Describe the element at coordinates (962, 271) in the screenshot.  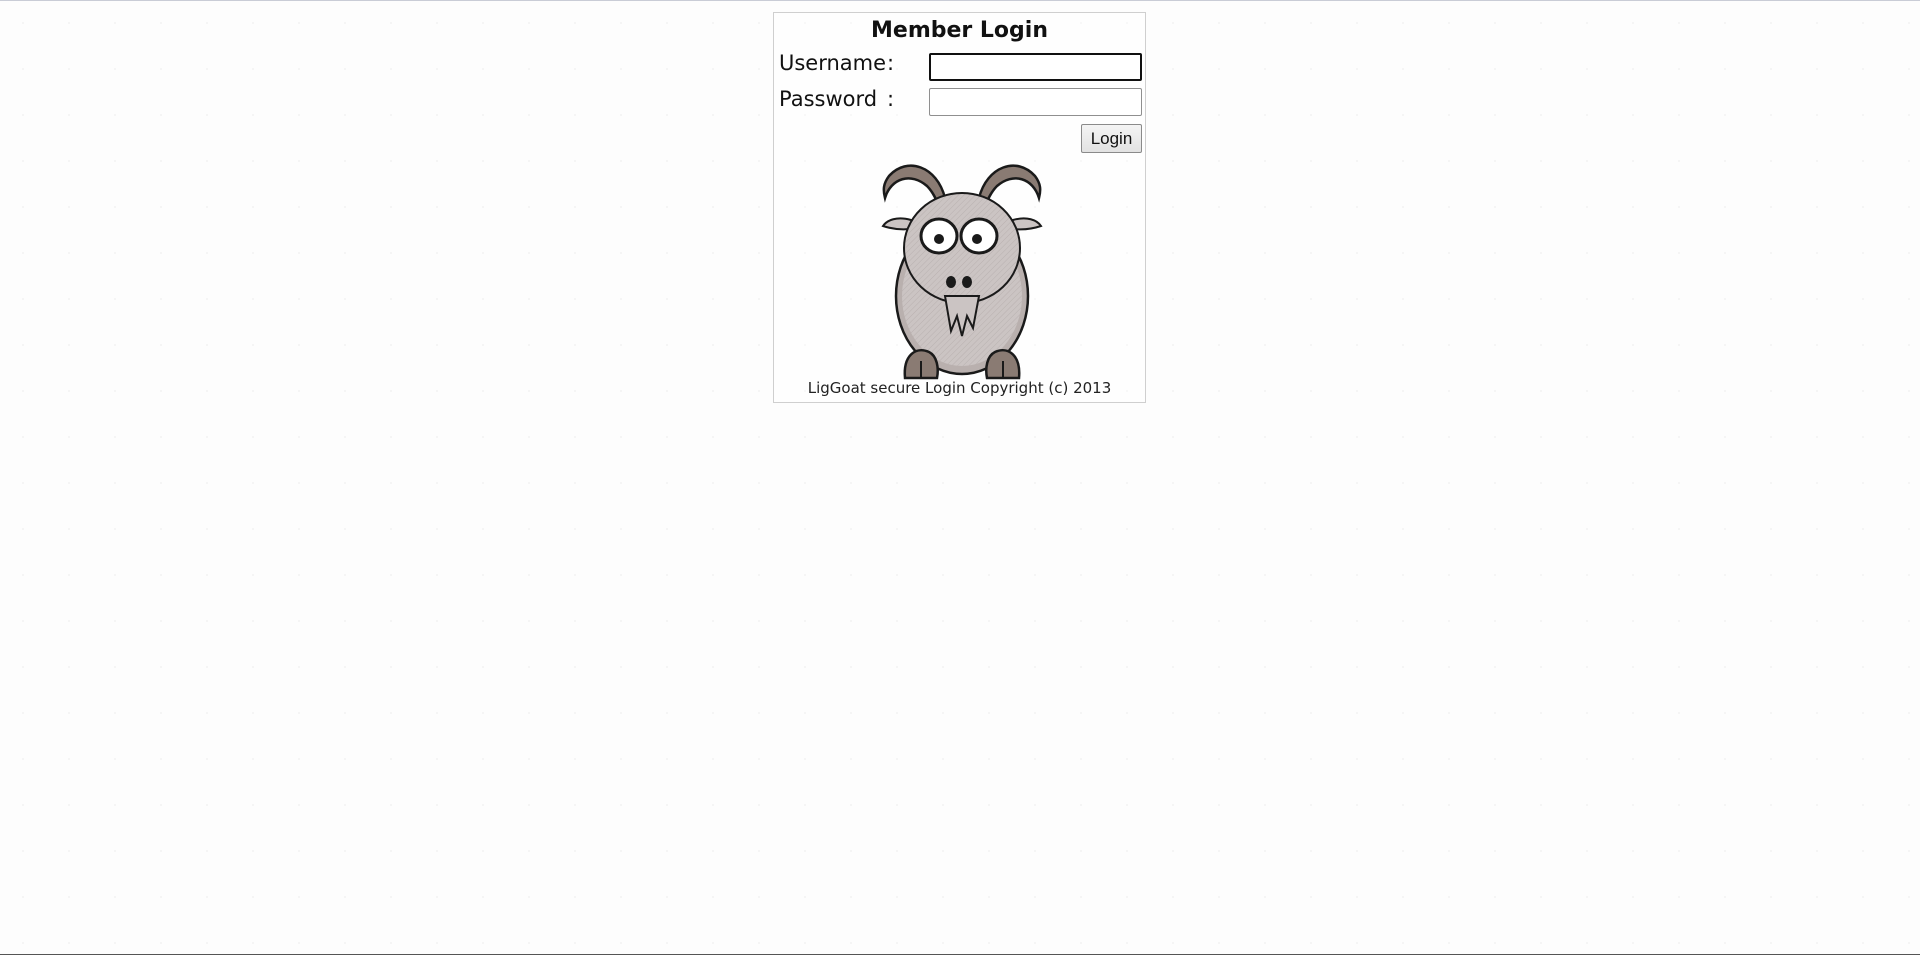
I see `goat-logo-icon` at that location.